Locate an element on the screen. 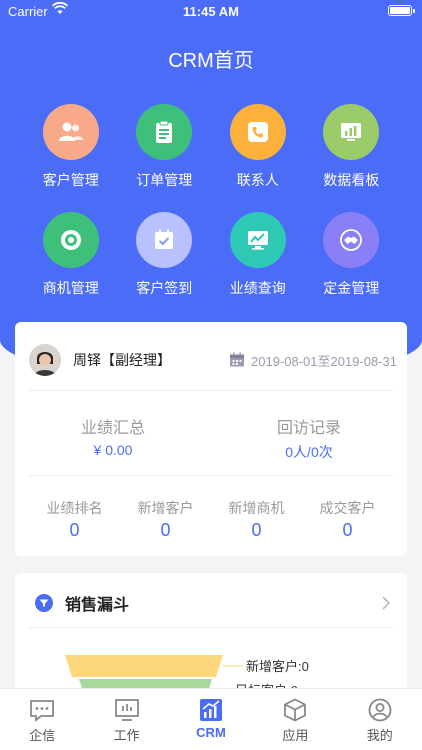 The width and height of the screenshot is (422, 750). target-icon is located at coordinates (70, 240).